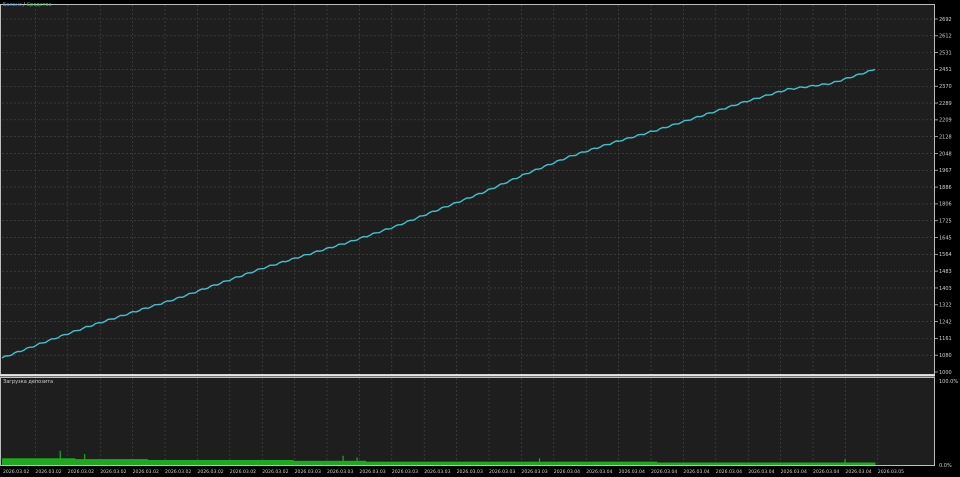  Describe the element at coordinates (945, 121) in the screenshot. I see `y-tick-label: 2209` at that location.